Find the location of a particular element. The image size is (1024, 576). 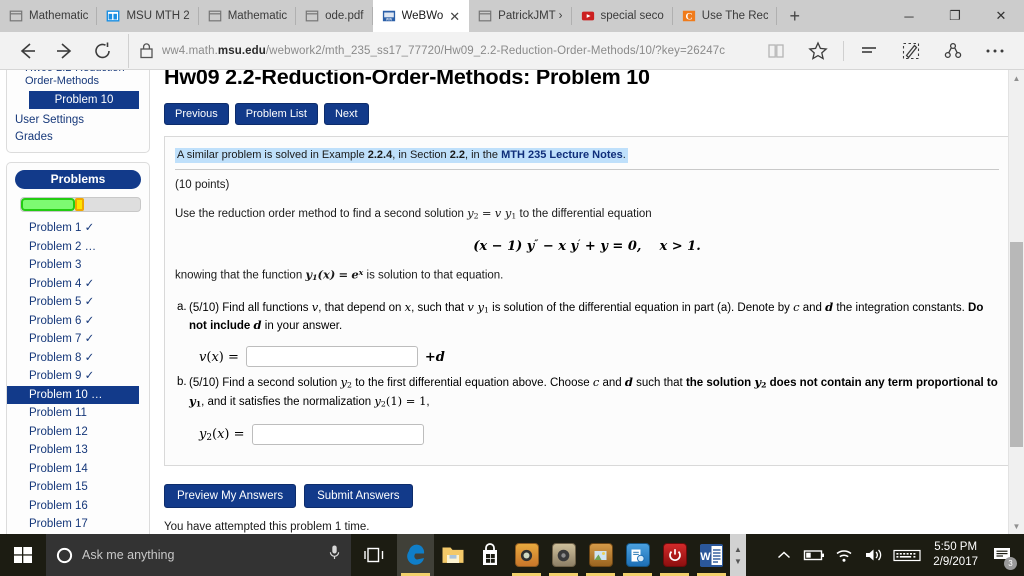

list-item: Problem 1 ✓ is located at coordinates (78, 228).